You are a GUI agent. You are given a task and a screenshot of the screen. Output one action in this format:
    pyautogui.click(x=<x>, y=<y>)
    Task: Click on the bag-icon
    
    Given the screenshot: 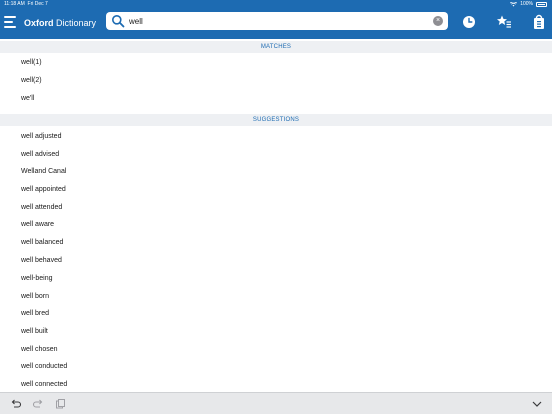 What is the action you would take?
    pyautogui.click(x=539, y=22)
    